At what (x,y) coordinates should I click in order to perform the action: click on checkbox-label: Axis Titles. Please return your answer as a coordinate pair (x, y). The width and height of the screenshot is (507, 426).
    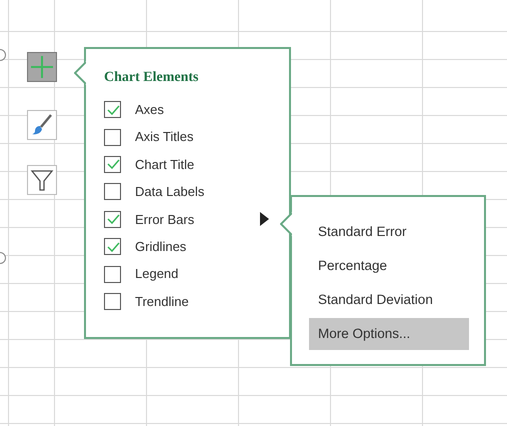
    Looking at the image, I should click on (164, 137).